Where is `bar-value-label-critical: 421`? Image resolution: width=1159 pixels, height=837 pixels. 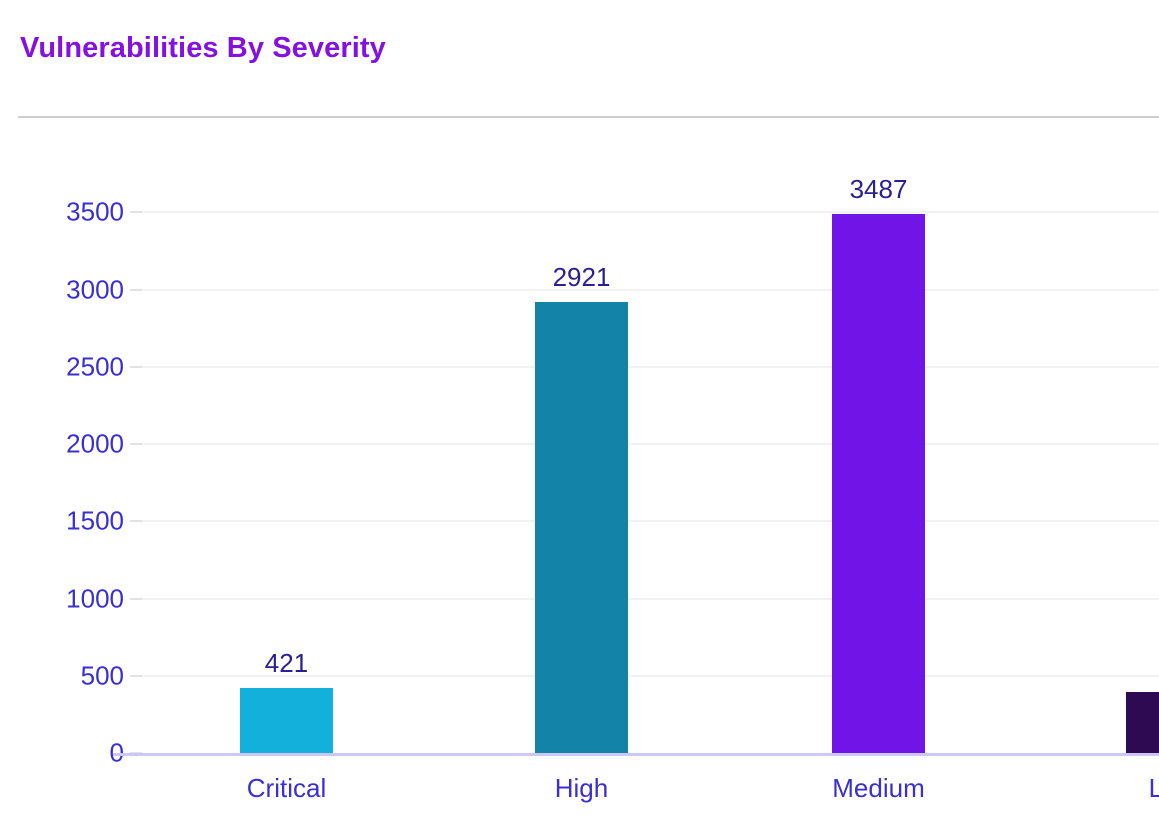 bar-value-label-critical: 421 is located at coordinates (286, 662).